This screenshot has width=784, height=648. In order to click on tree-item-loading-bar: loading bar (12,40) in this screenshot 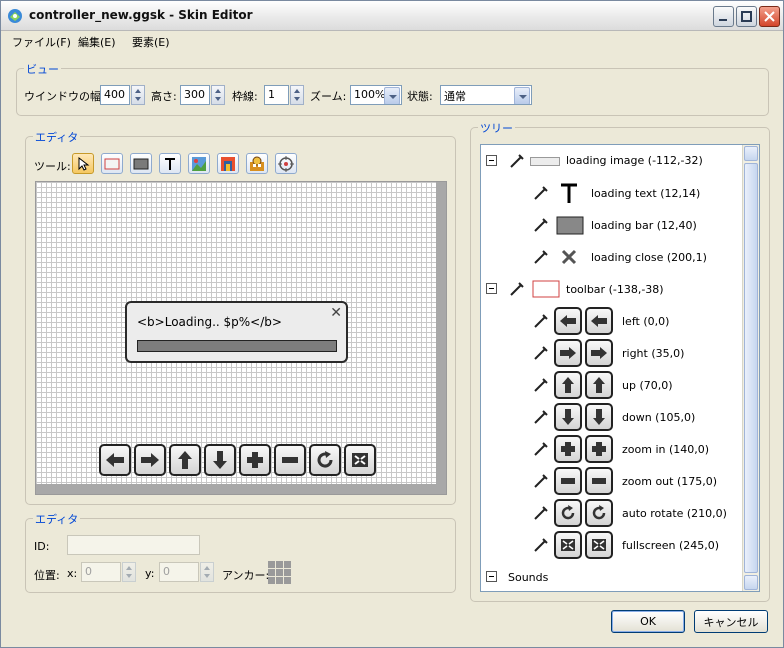, I will do `click(612, 225)`.